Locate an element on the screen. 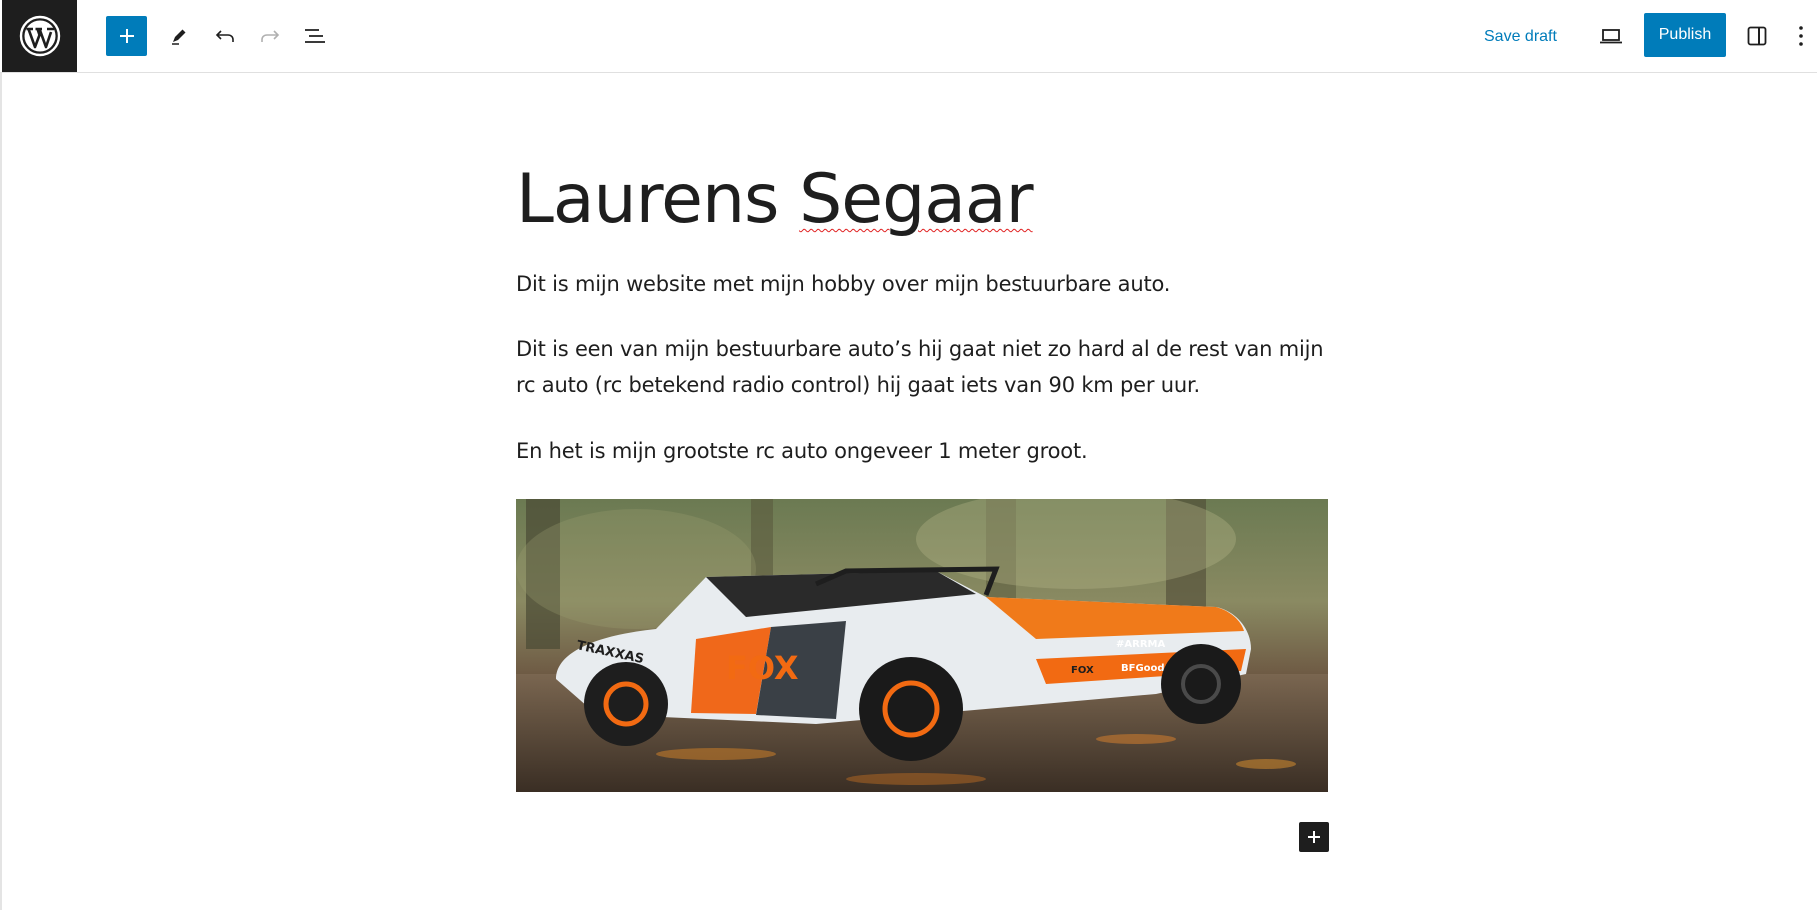 Image resolution: width=1817 pixels, height=910 pixels. editor-header: Save draft Publish is located at coordinates (908, 36).